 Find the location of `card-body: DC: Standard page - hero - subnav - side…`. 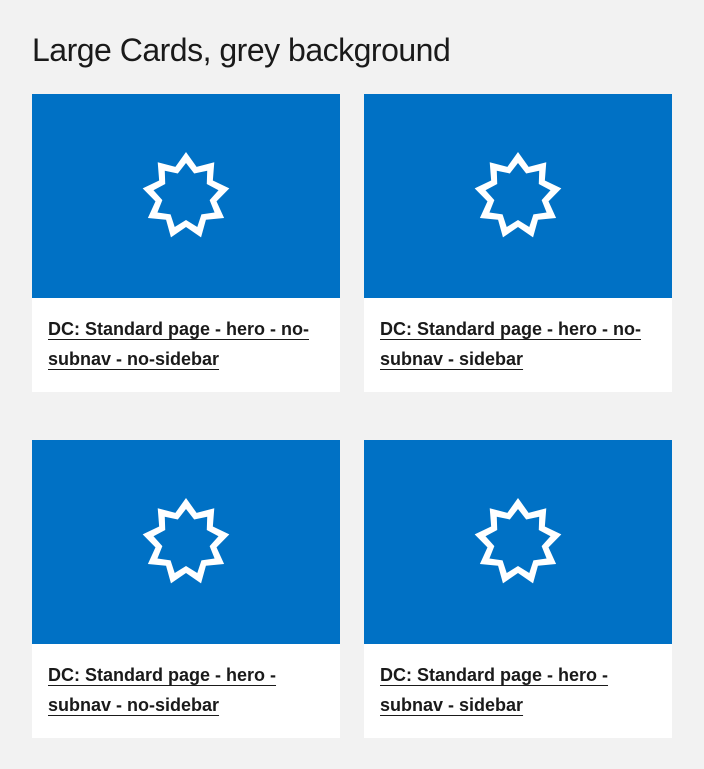

card-body: DC: Standard page - hero - subnav - side… is located at coordinates (518, 691).